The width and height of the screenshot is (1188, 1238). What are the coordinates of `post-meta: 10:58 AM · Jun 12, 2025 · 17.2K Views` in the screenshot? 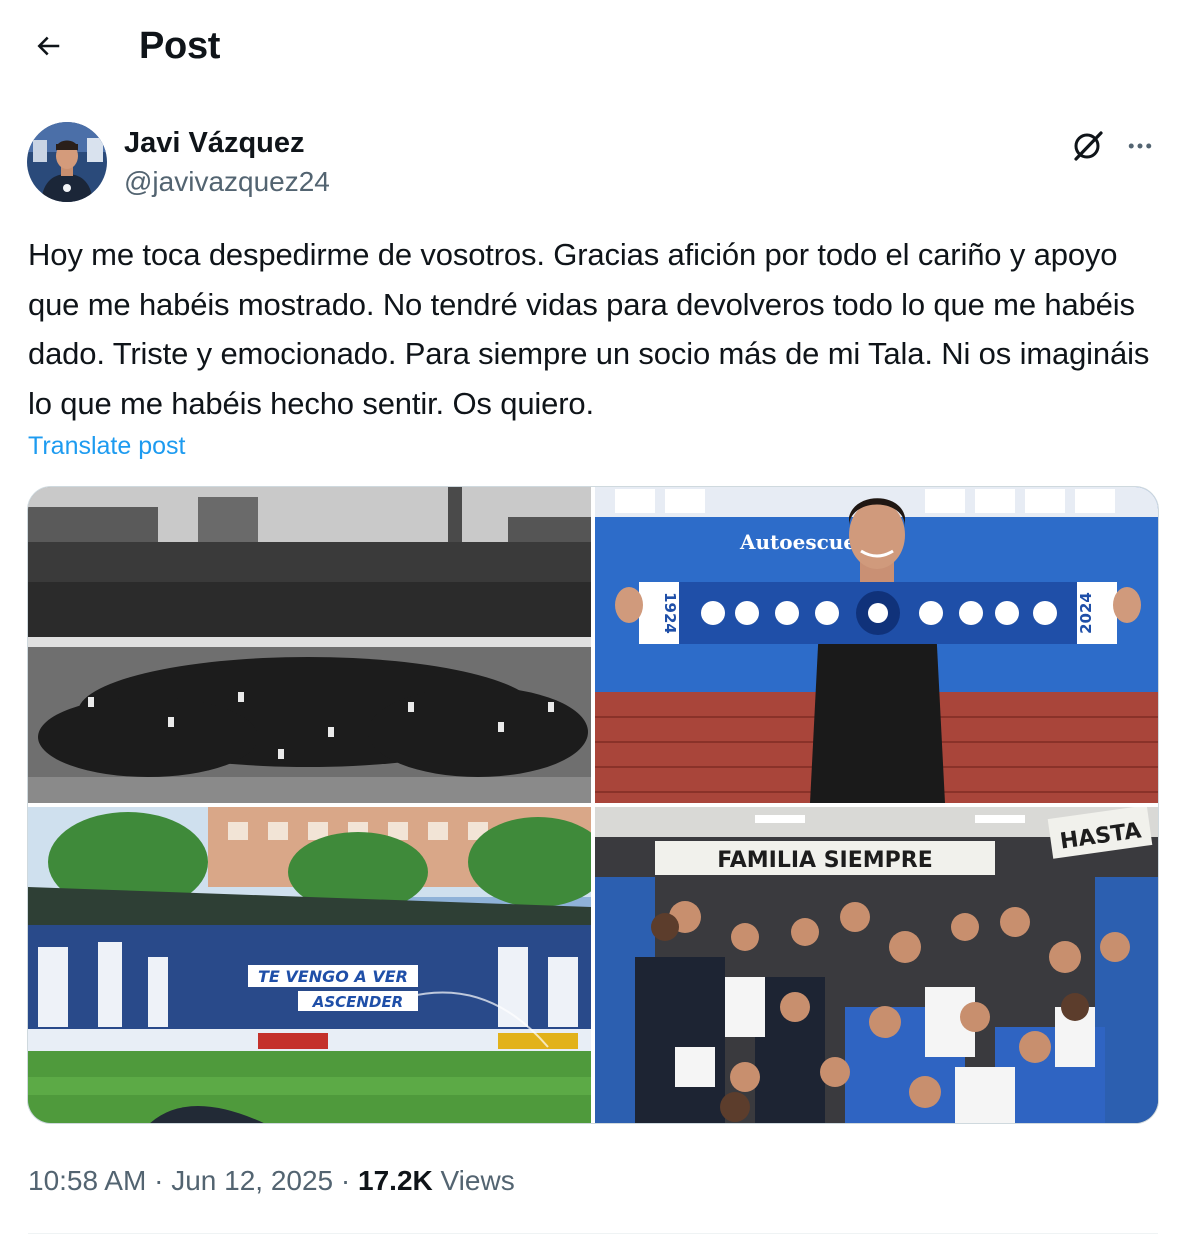 It's located at (271, 1181).